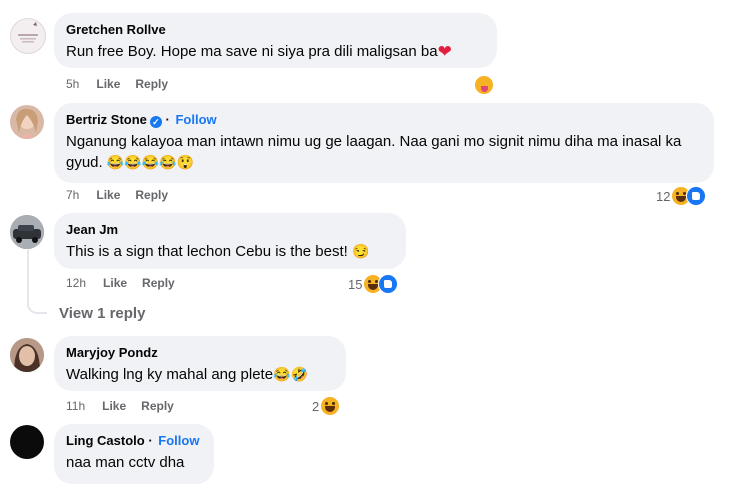 The width and height of the screenshot is (750, 484). I want to click on comment-text-content: Walking lng ky mahal ang plete, so click(170, 374).